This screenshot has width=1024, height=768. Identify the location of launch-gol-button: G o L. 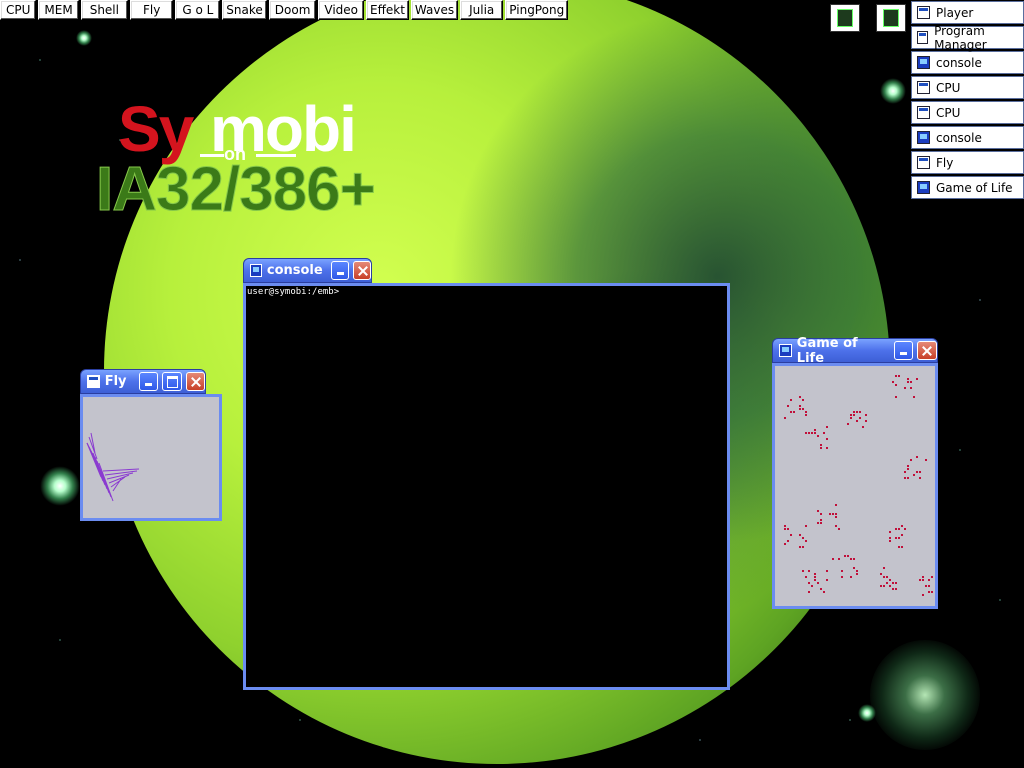
(198, 10).